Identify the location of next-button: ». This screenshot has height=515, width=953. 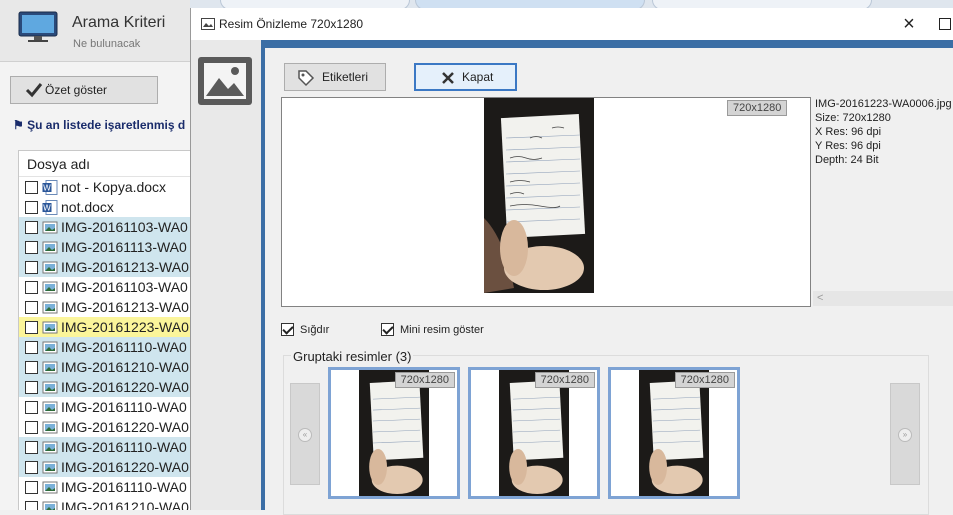
(905, 434).